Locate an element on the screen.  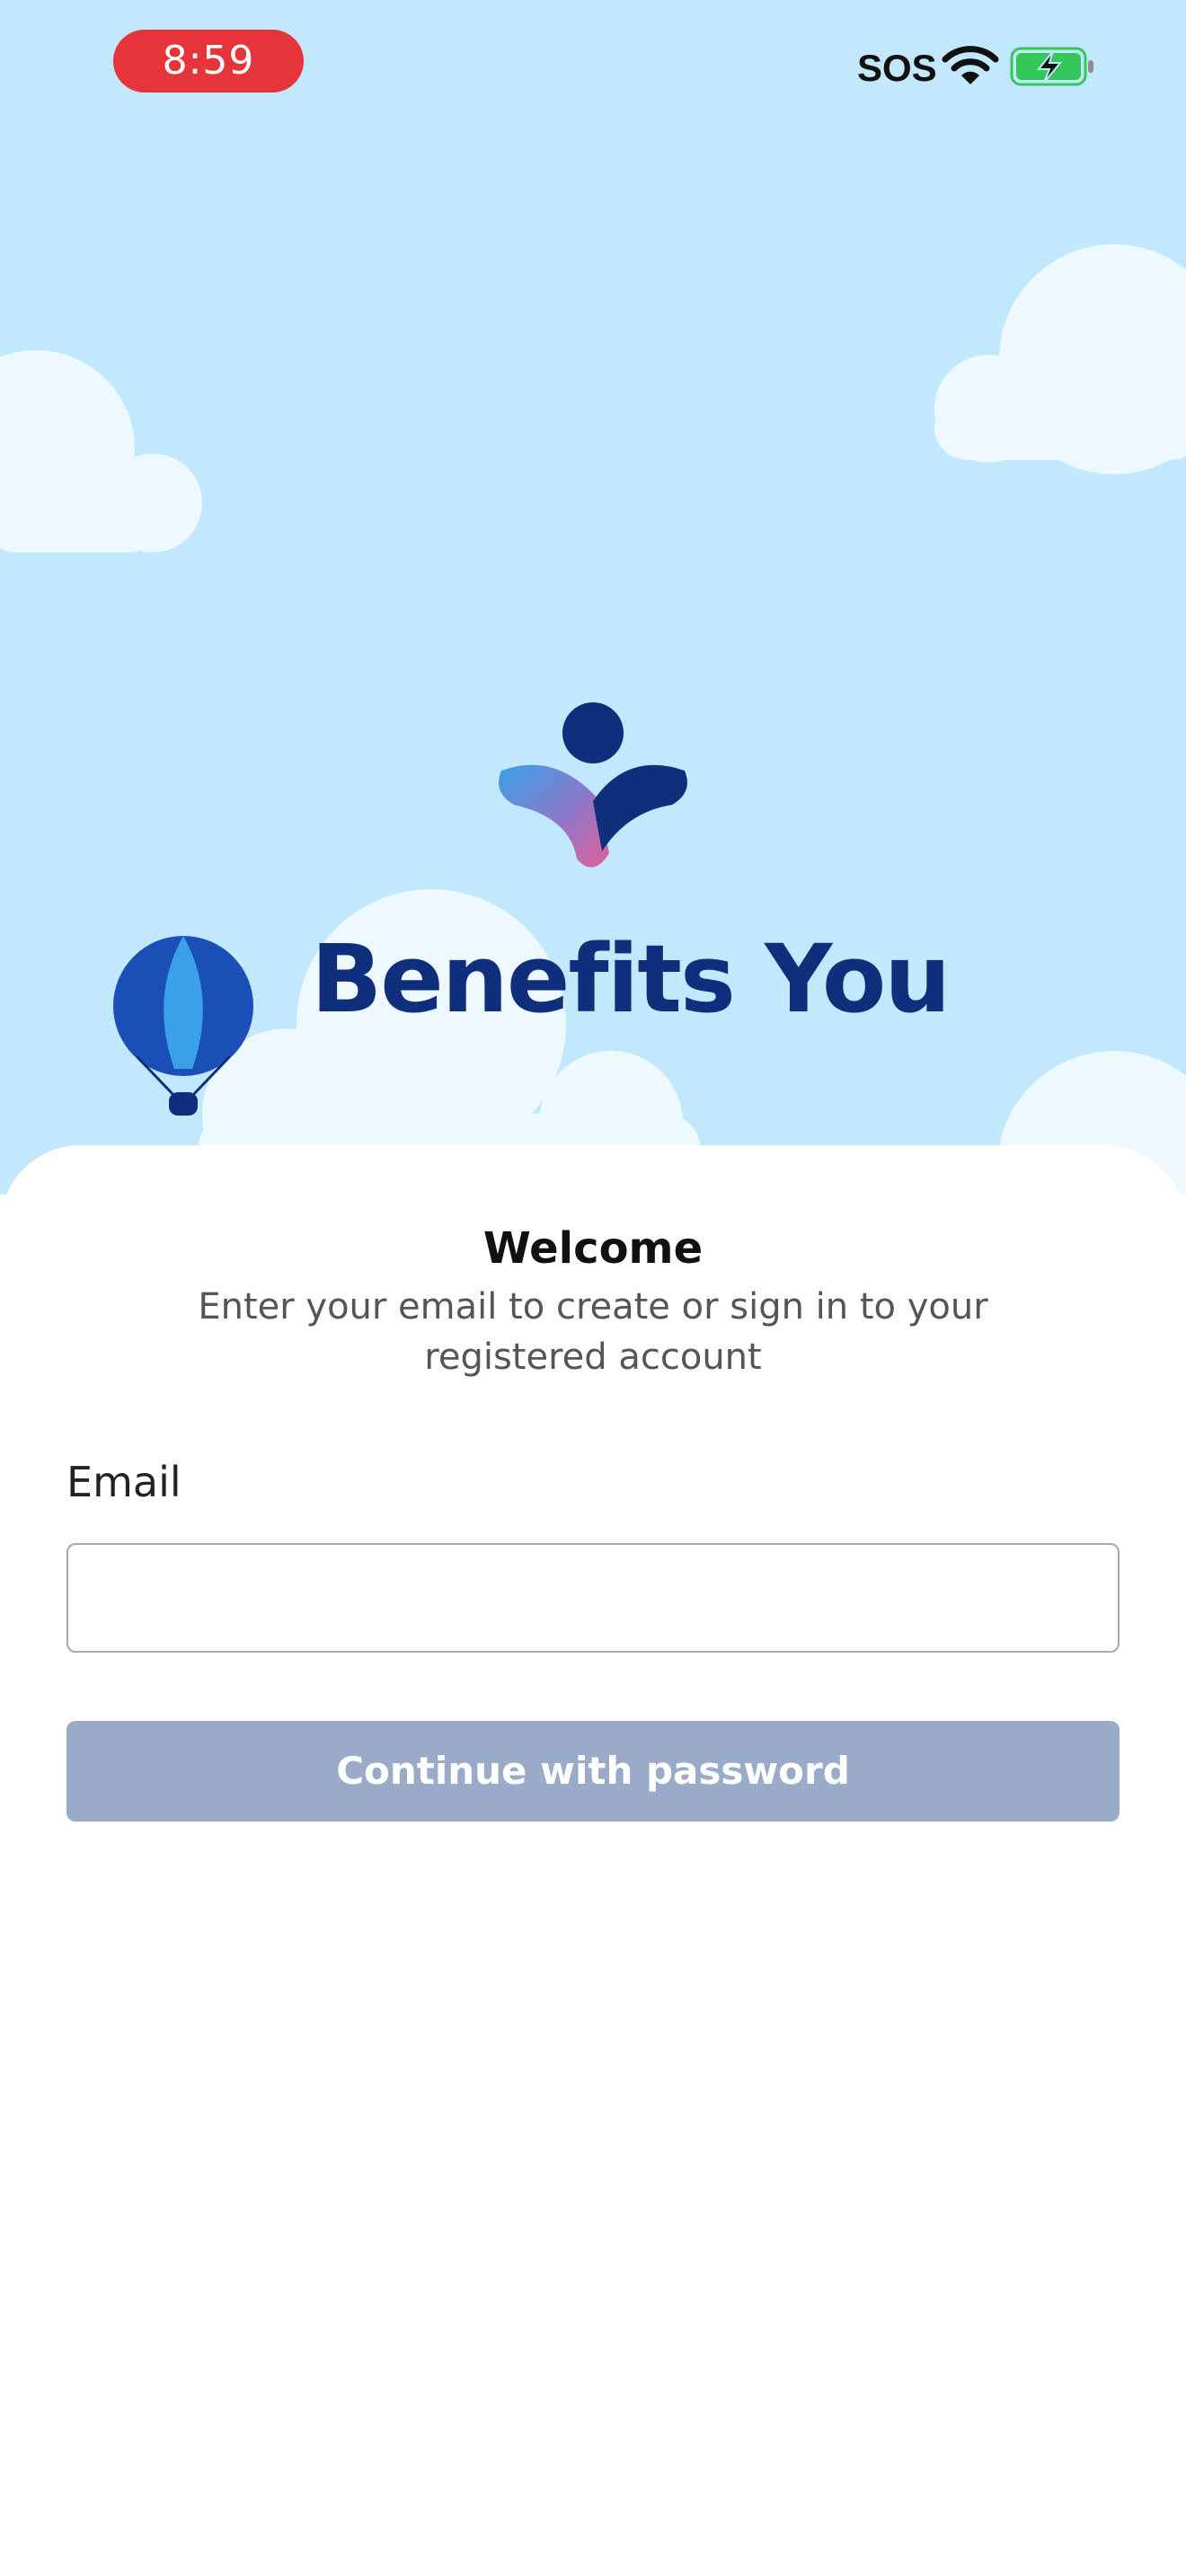
email-label: Email is located at coordinates (123, 1482).